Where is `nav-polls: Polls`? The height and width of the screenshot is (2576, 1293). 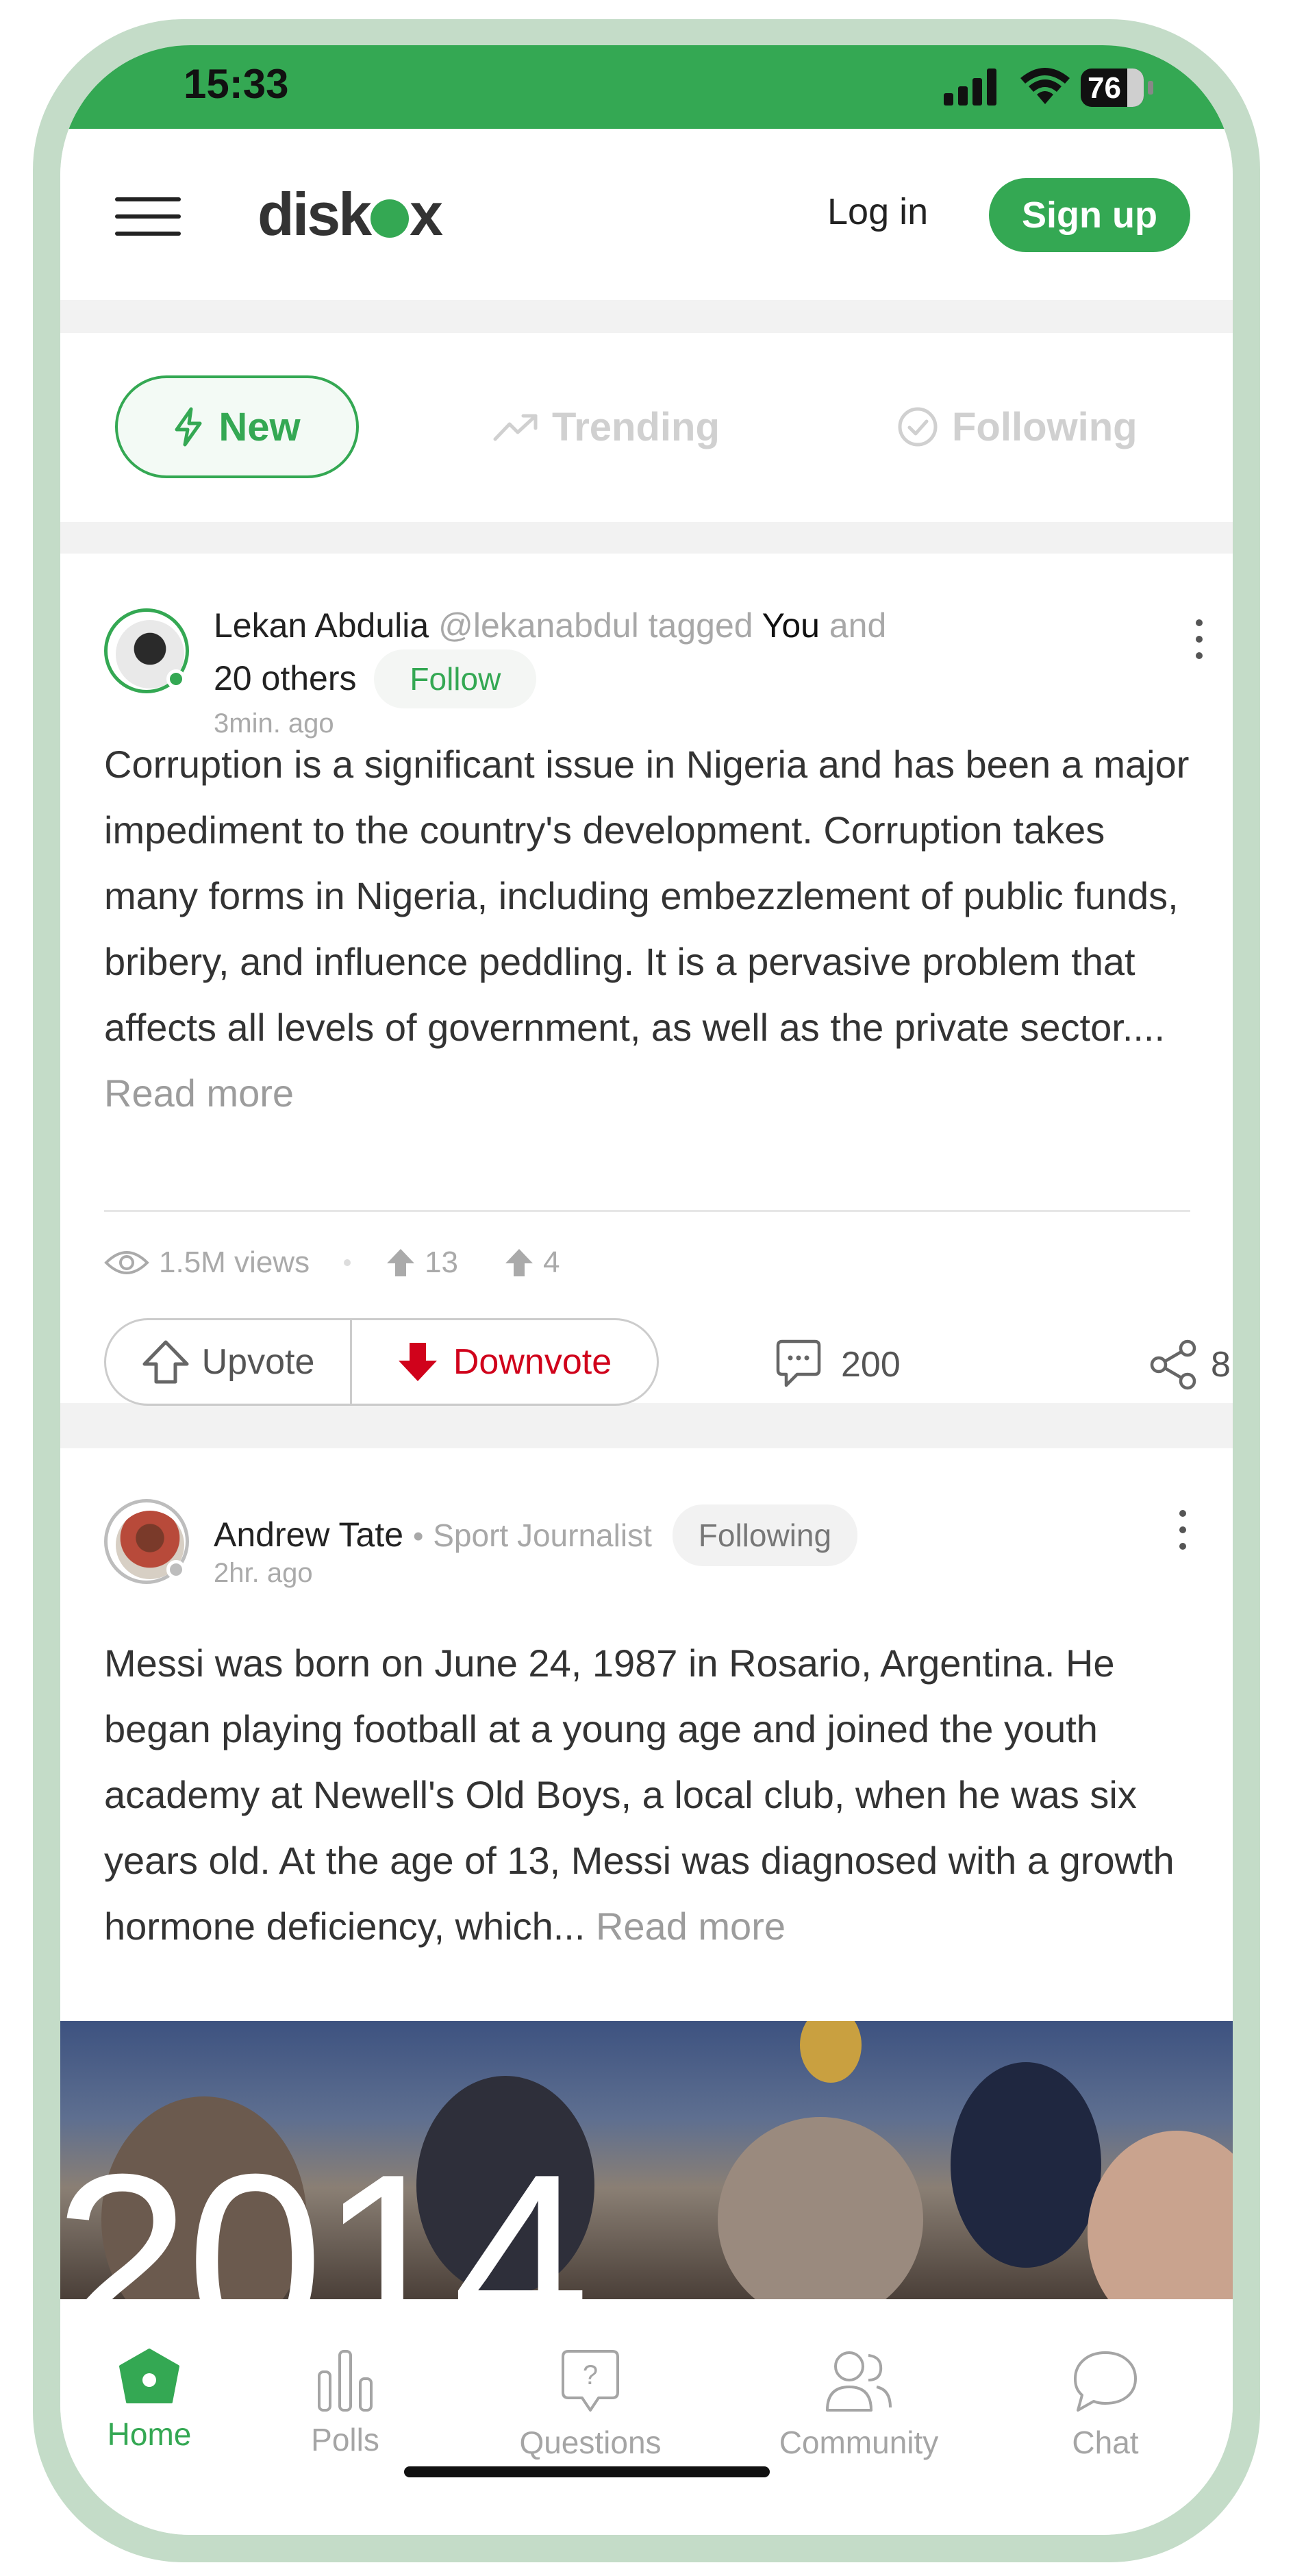 nav-polls: Polls is located at coordinates (345, 2402).